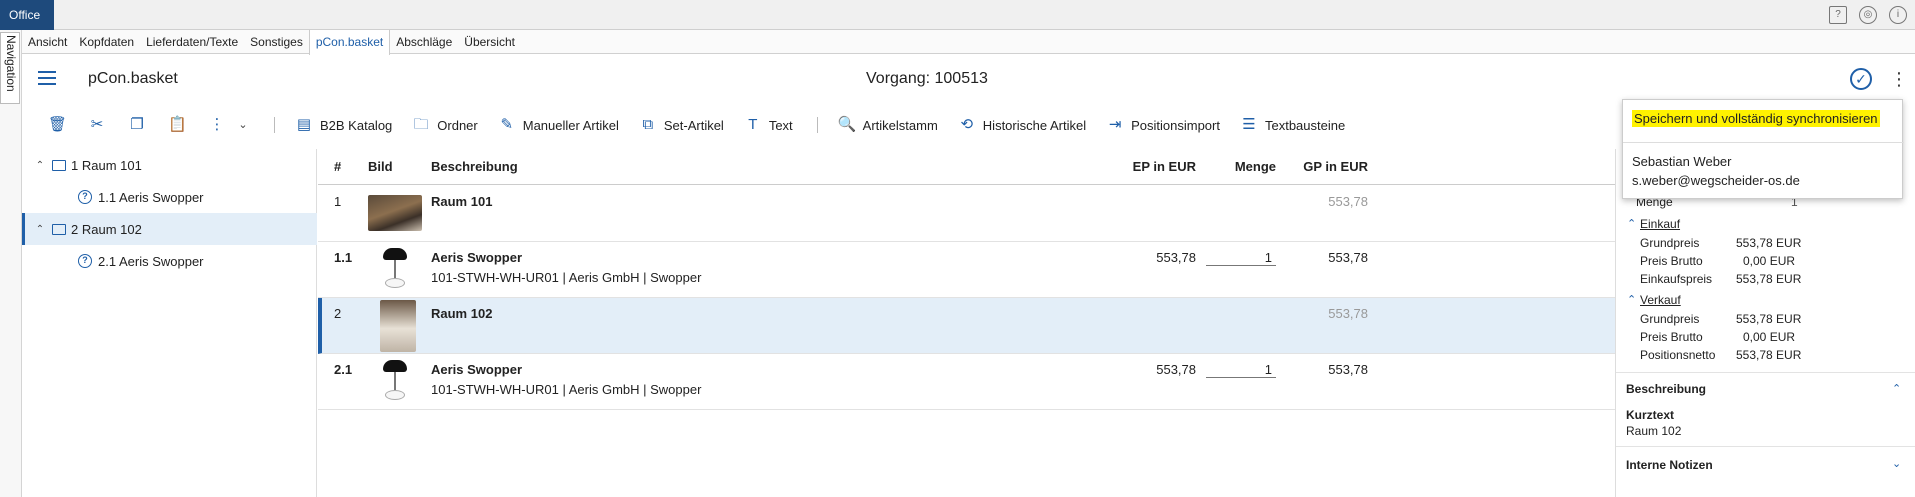  Describe the element at coordinates (1678, 355) in the screenshot. I see `positionsnetto-label: Positionsnetto` at that location.